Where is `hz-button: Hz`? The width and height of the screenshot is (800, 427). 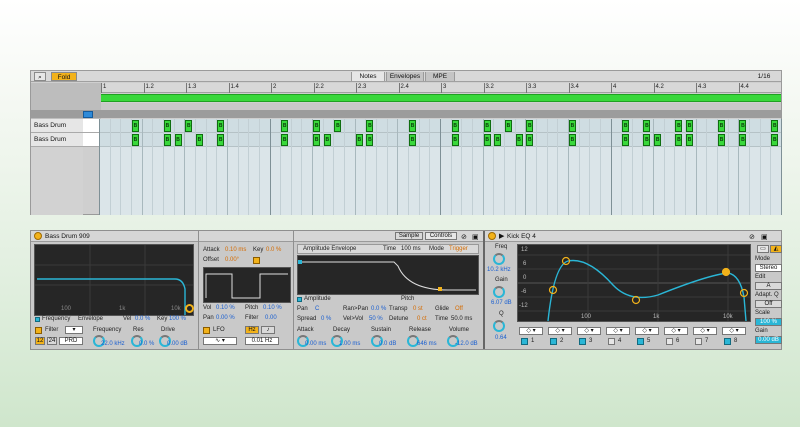
hz-button: Hz is located at coordinates (252, 330).